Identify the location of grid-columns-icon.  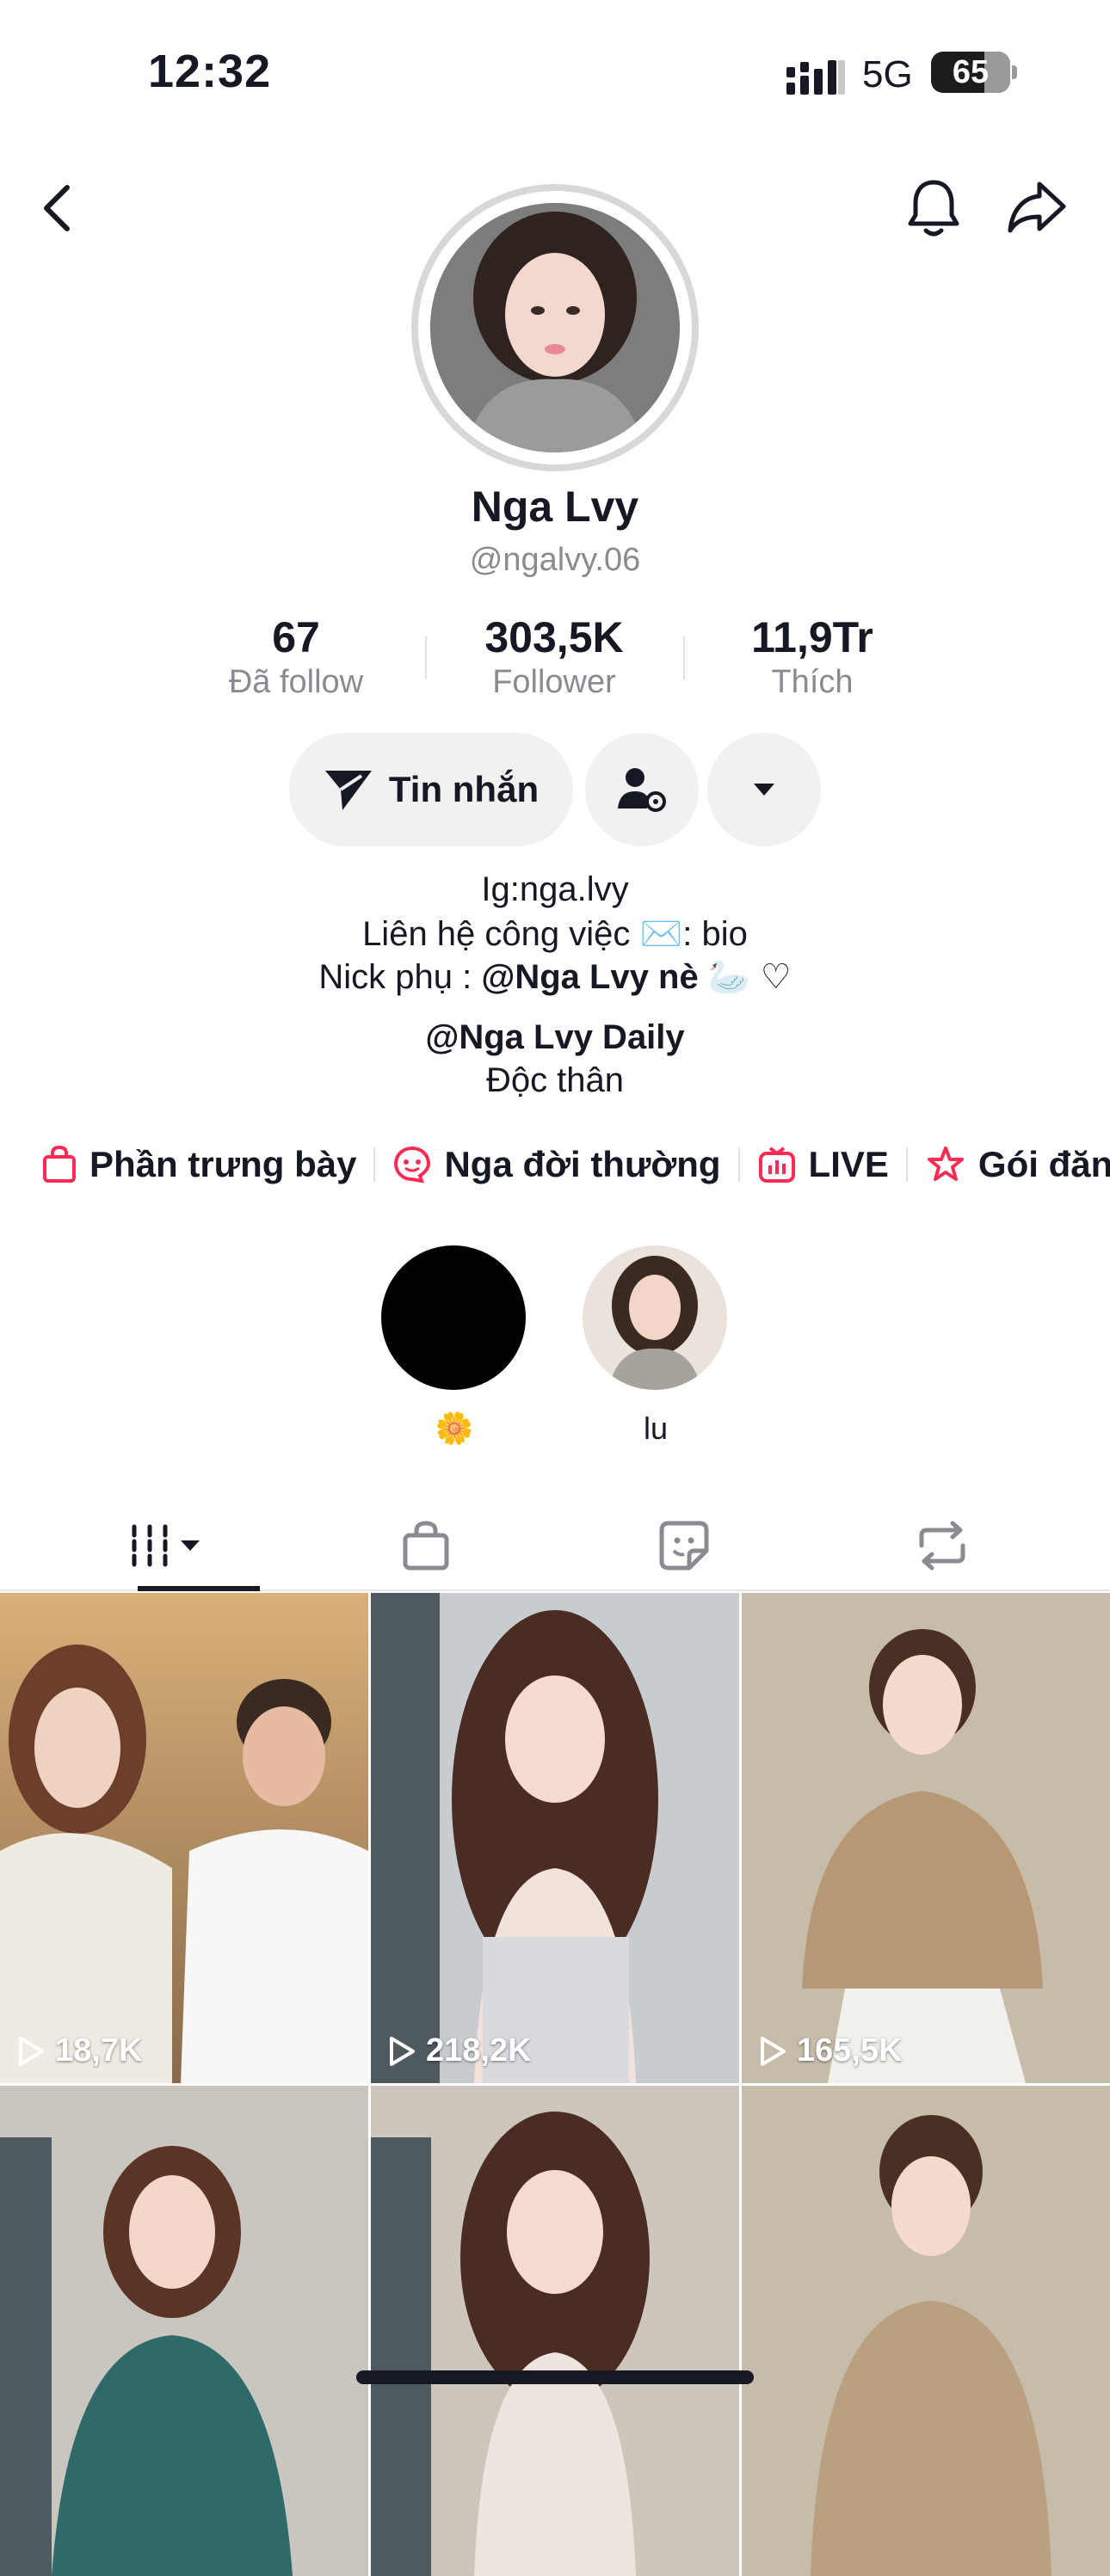
(166, 1545).